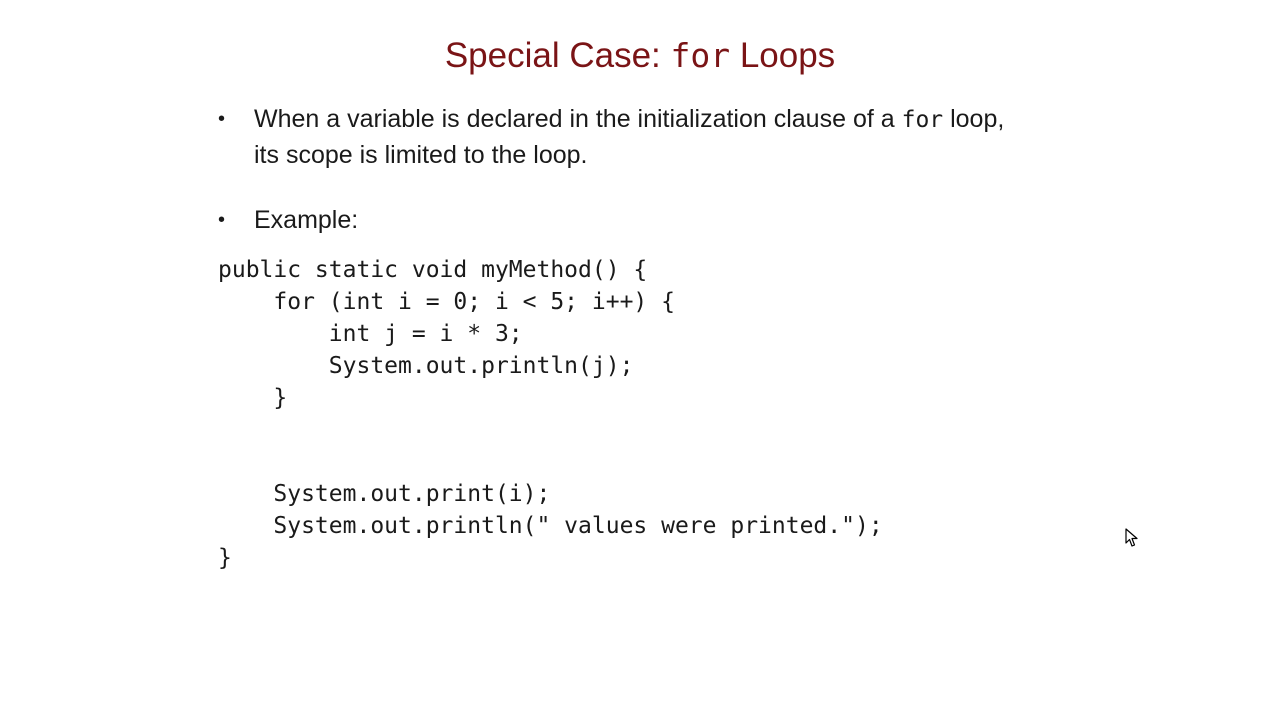 Image resolution: width=1280 pixels, height=720 pixels. I want to click on code-line: System.out.print(i);, so click(384, 494).